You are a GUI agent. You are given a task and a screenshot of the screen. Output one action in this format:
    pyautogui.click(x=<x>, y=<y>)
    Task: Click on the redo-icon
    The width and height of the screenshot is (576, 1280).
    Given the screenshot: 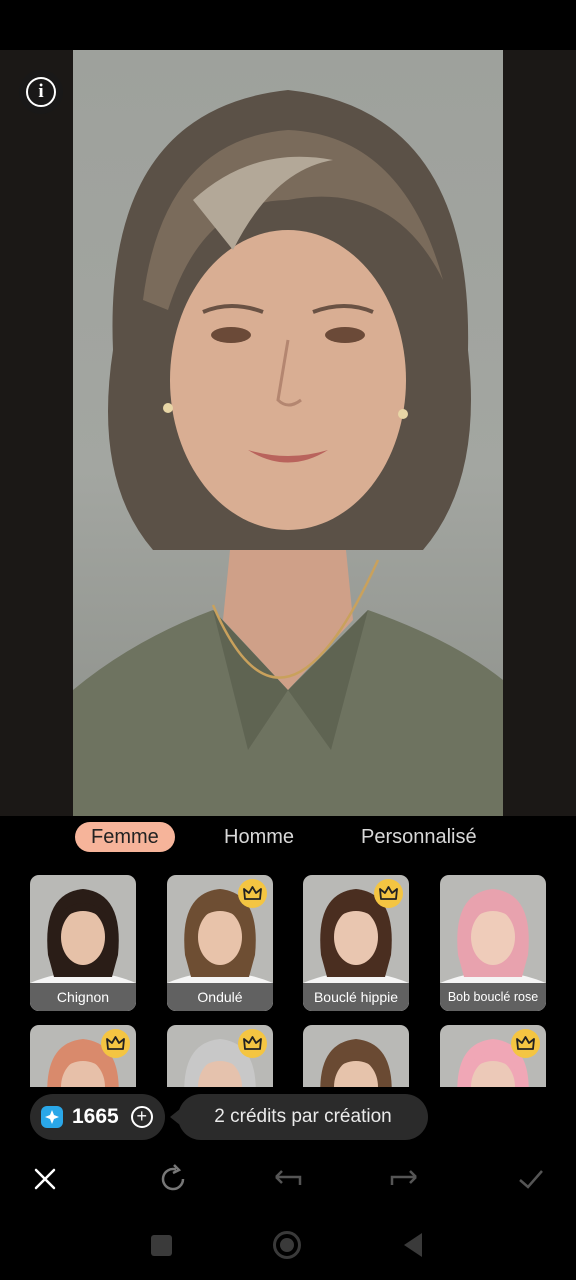 What is the action you would take?
    pyautogui.click(x=404, y=1179)
    